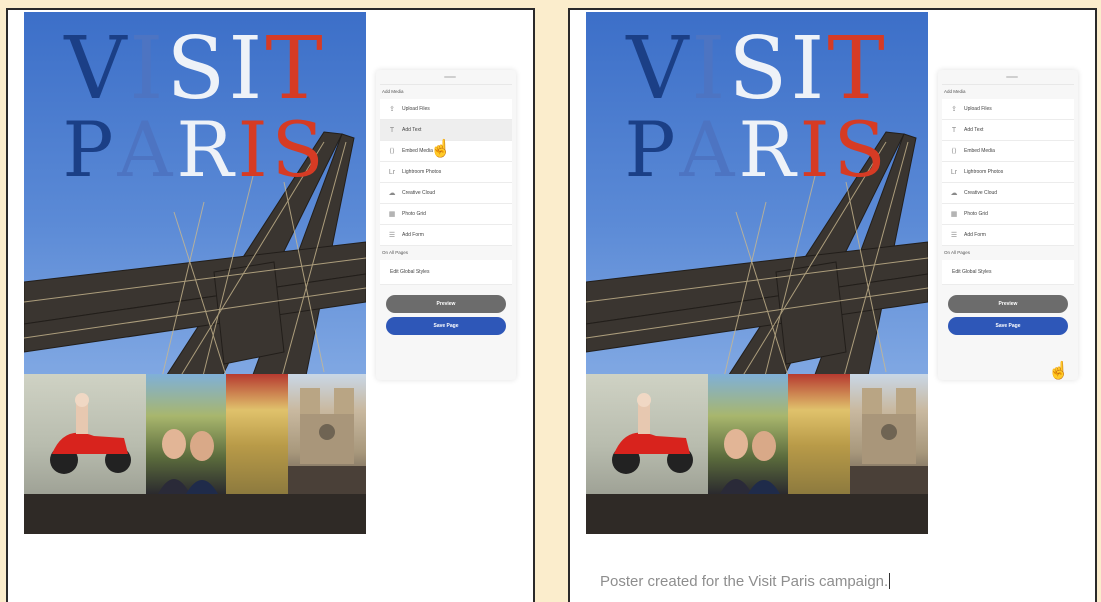  Describe the element at coordinates (1008, 151) in the screenshot. I see `embed-media-button: ⟨⟩ Embed Media` at that location.